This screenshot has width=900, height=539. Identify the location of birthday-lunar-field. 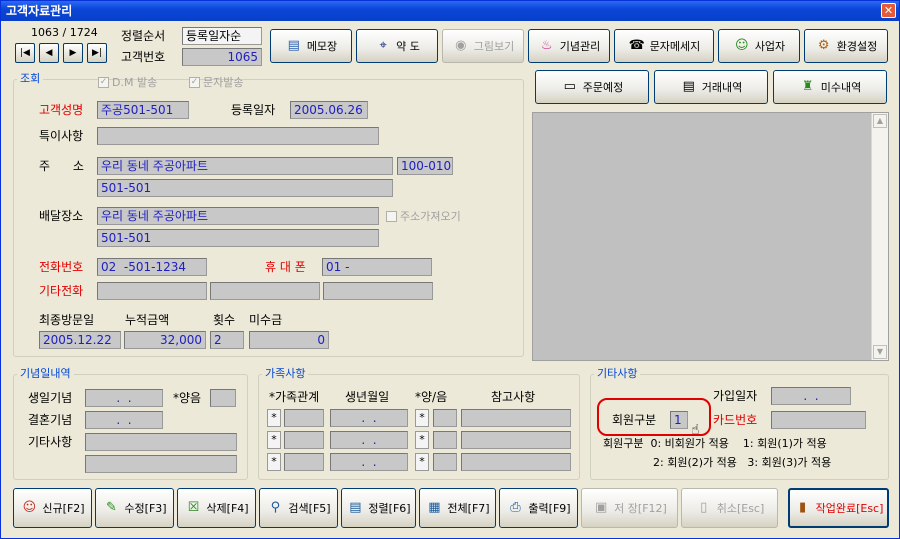
(223, 398).